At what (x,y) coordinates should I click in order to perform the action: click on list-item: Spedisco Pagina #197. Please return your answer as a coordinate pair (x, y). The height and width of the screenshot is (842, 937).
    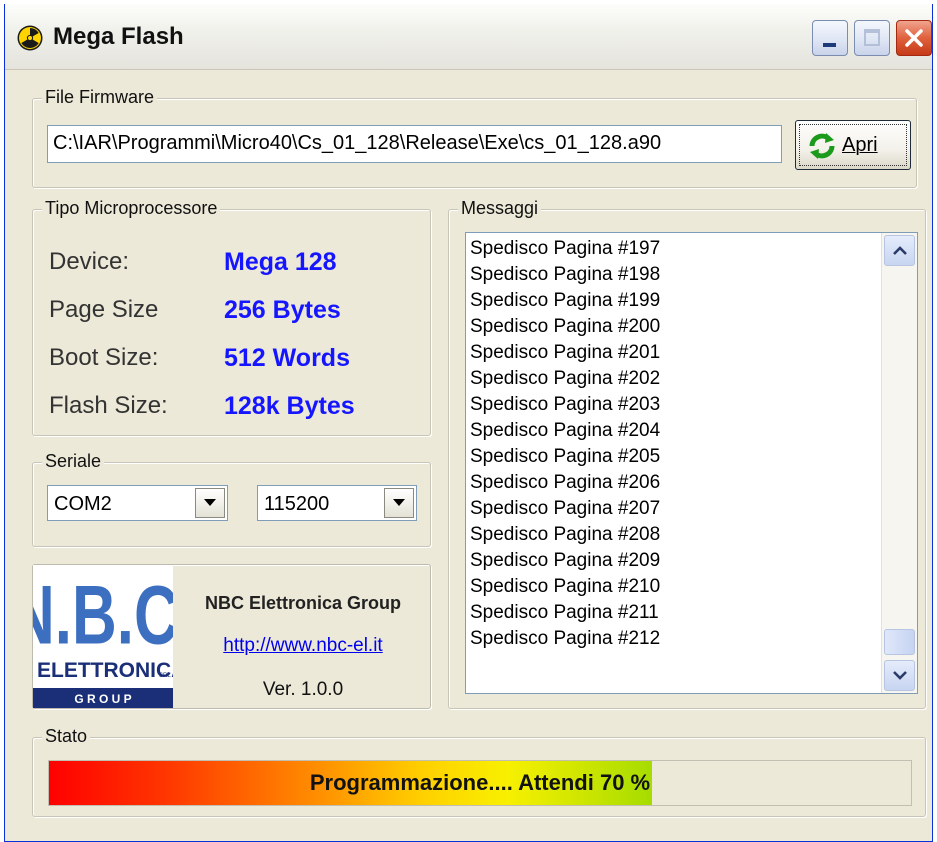
    Looking at the image, I should click on (565, 249).